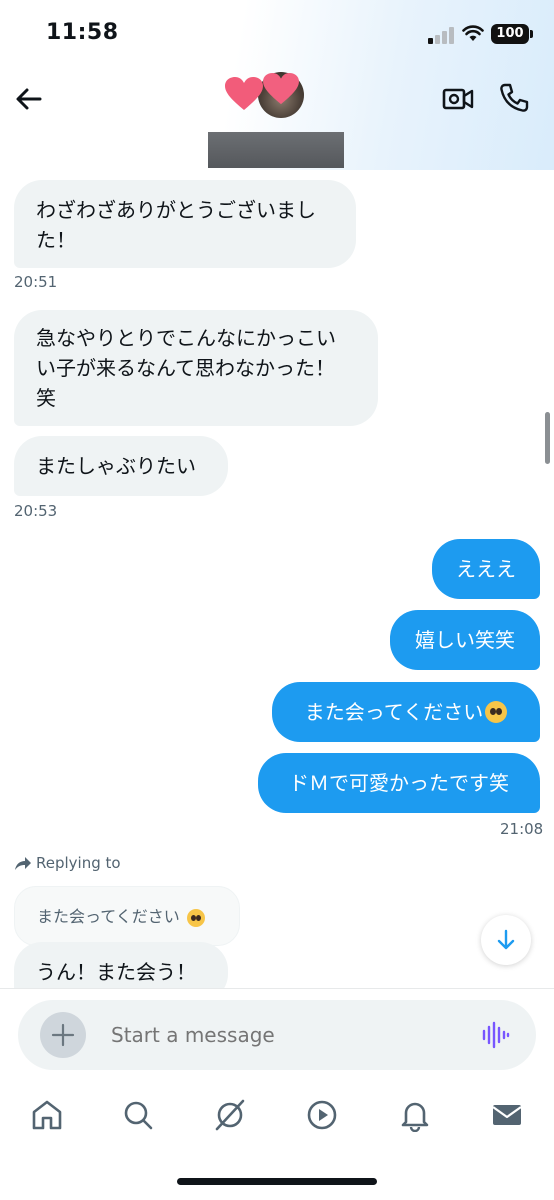 The height and width of the screenshot is (1200, 554). What do you see at coordinates (394, 712) in the screenshot?
I see `message-text: また会ってください` at bounding box center [394, 712].